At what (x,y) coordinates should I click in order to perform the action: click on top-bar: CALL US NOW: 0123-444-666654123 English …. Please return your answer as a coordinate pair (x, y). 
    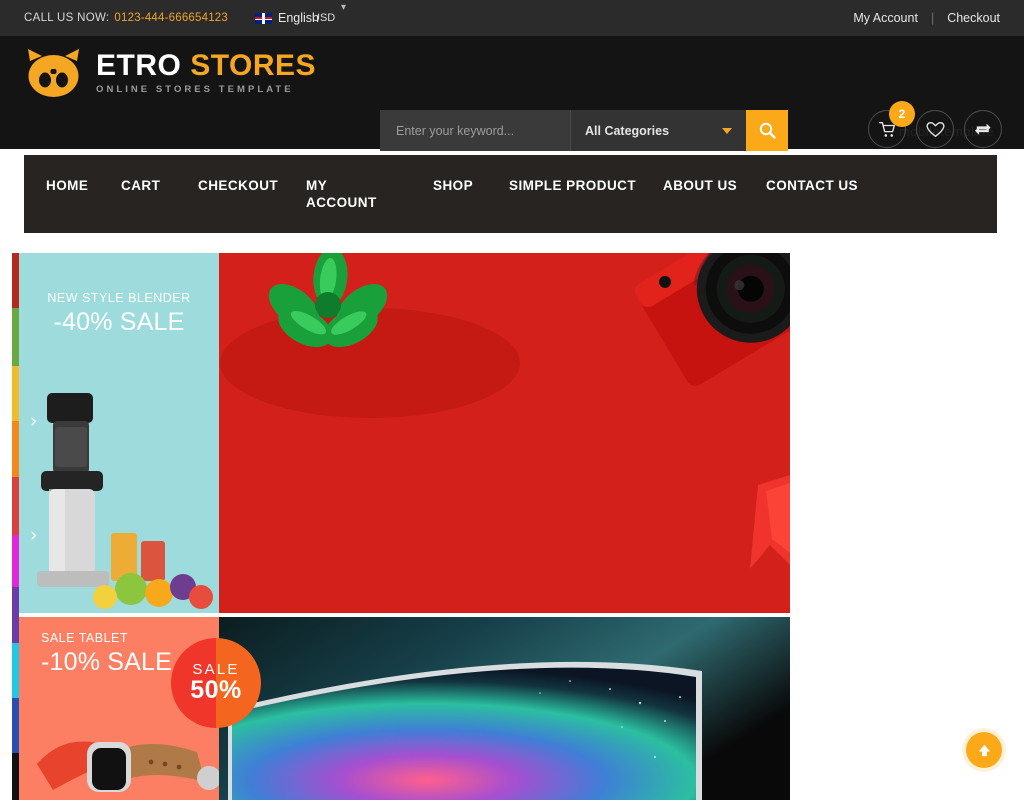
    Looking at the image, I should click on (512, 18).